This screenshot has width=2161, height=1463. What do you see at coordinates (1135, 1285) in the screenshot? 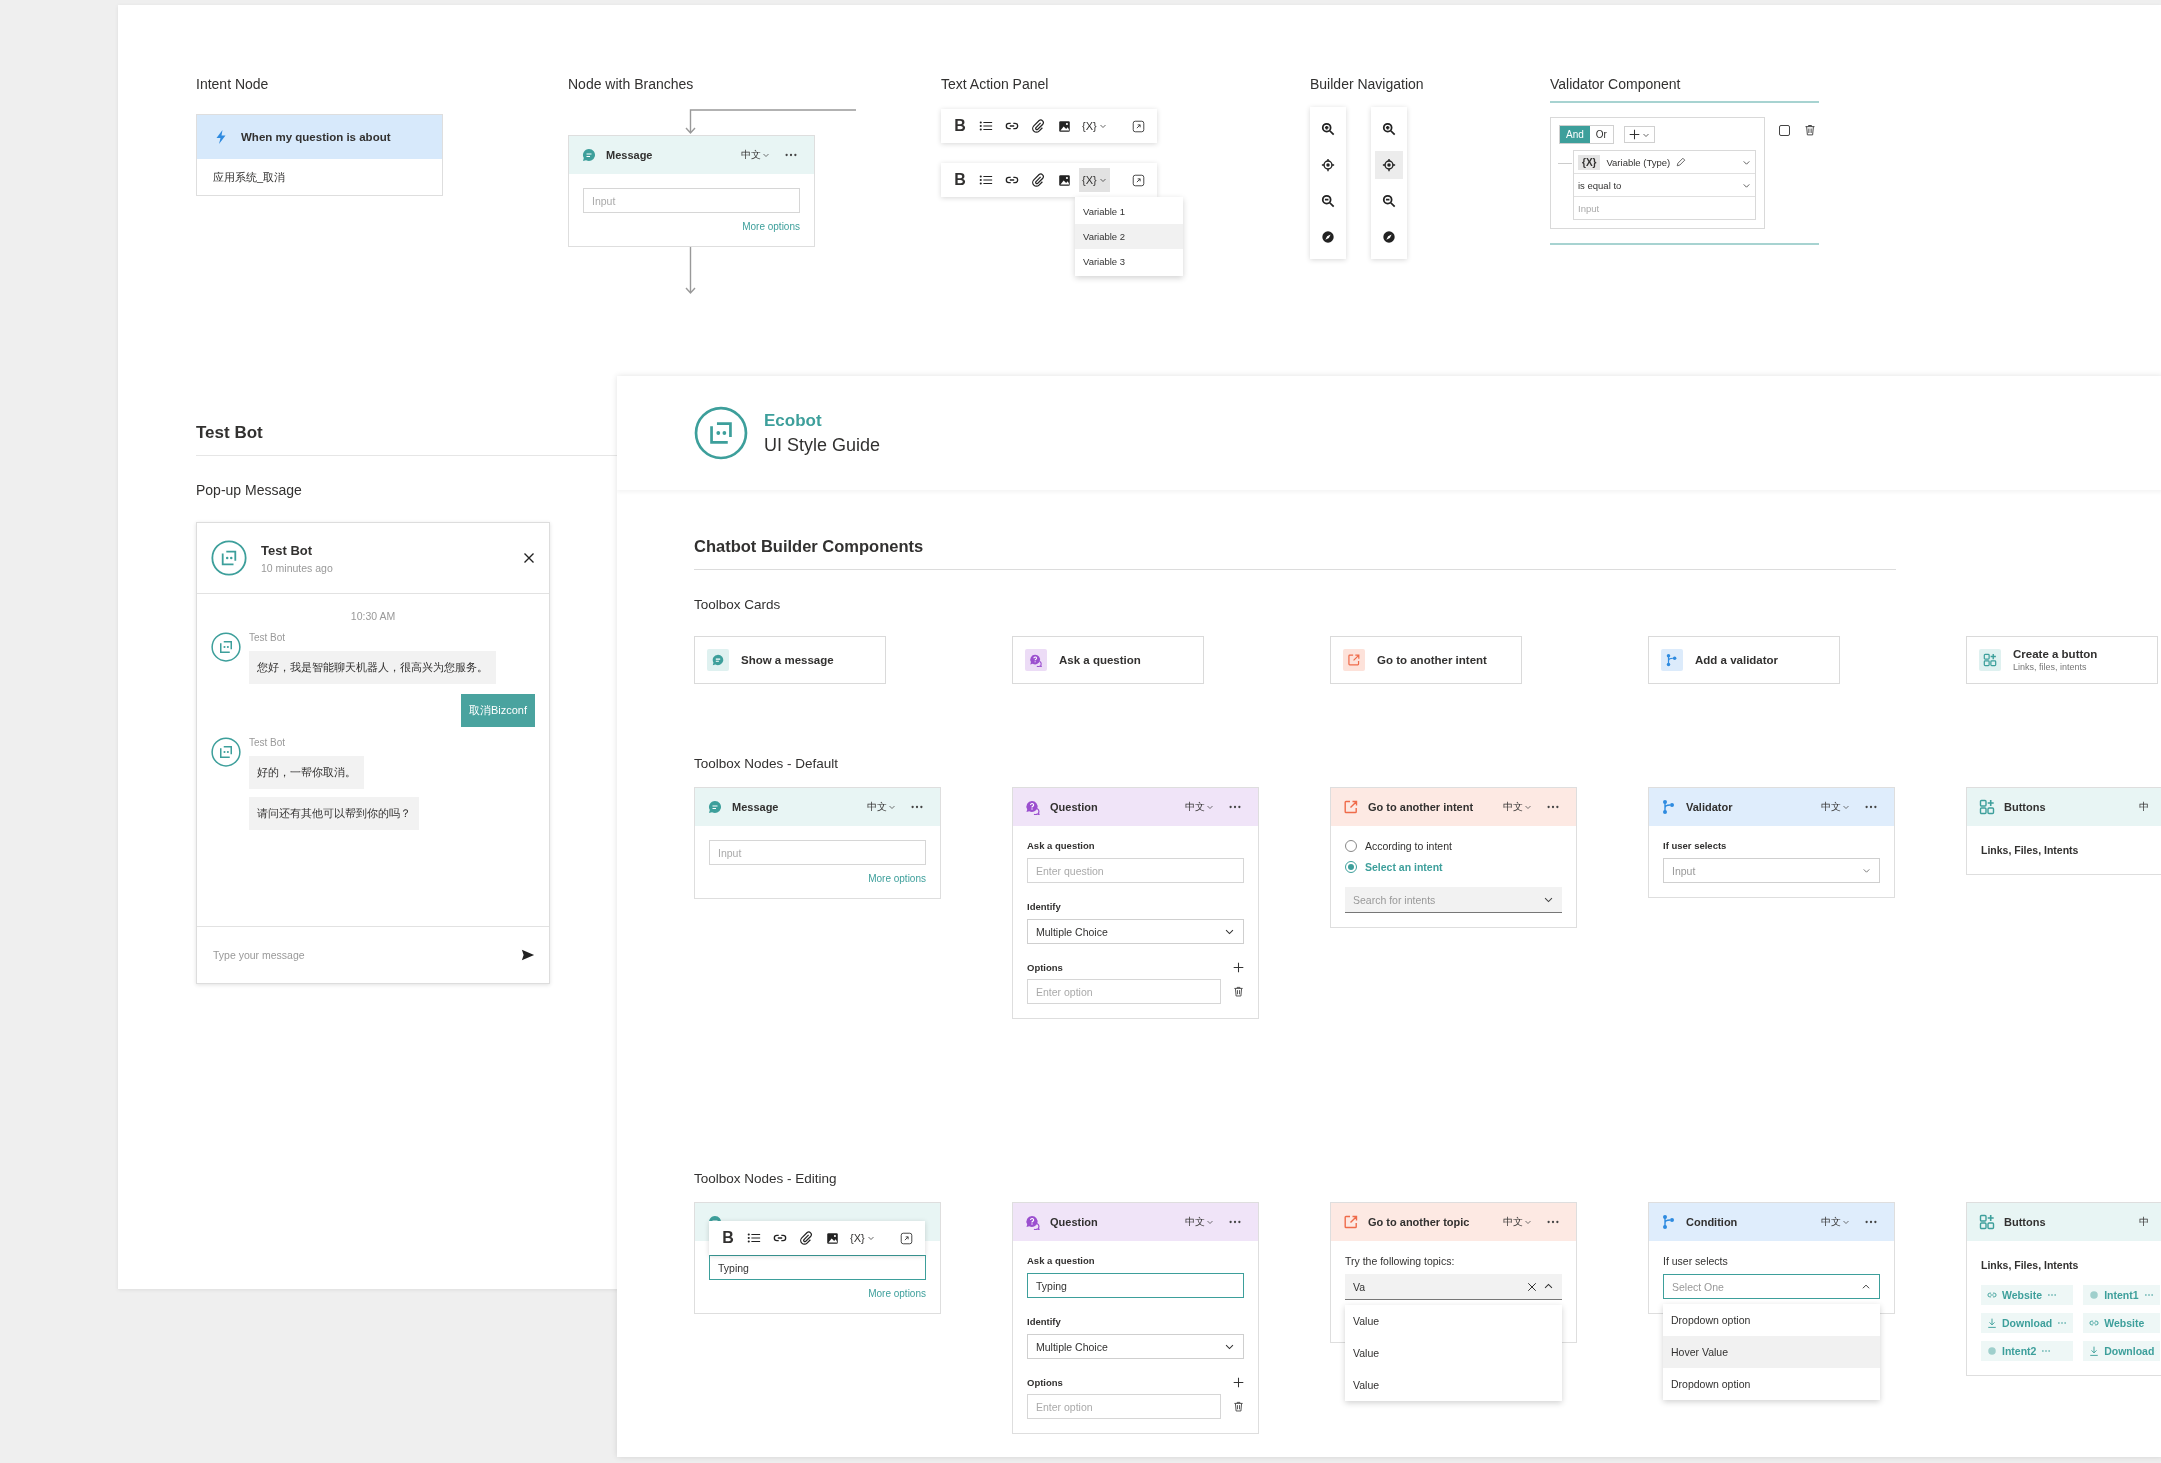
I see `question-input: Typing` at bounding box center [1135, 1285].